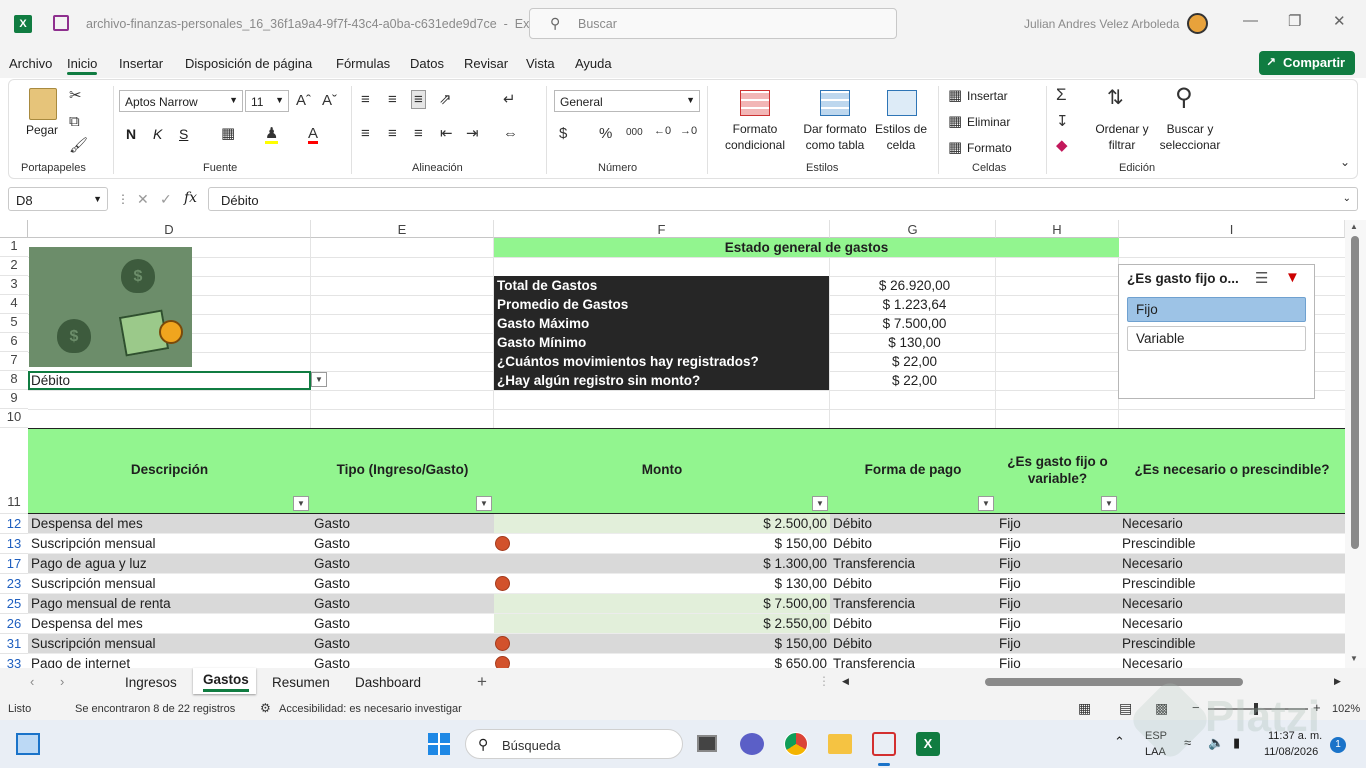 The width and height of the screenshot is (1366, 768). I want to click on horizontal-scroll-thumb, so click(1114, 682).